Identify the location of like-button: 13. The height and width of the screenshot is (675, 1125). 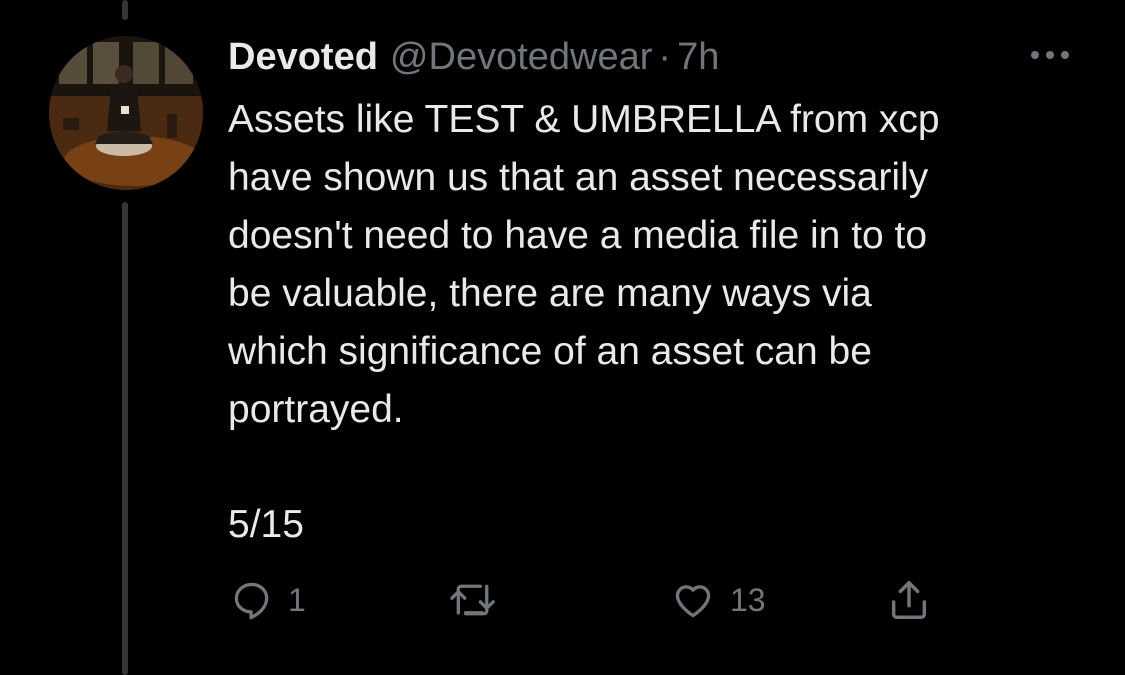
(718, 600).